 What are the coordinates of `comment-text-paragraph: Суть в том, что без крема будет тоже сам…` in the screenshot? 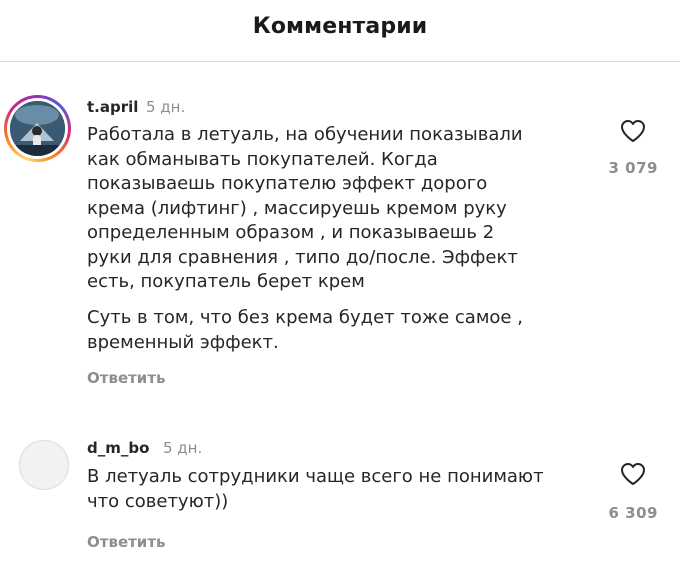 It's located at (305, 330).